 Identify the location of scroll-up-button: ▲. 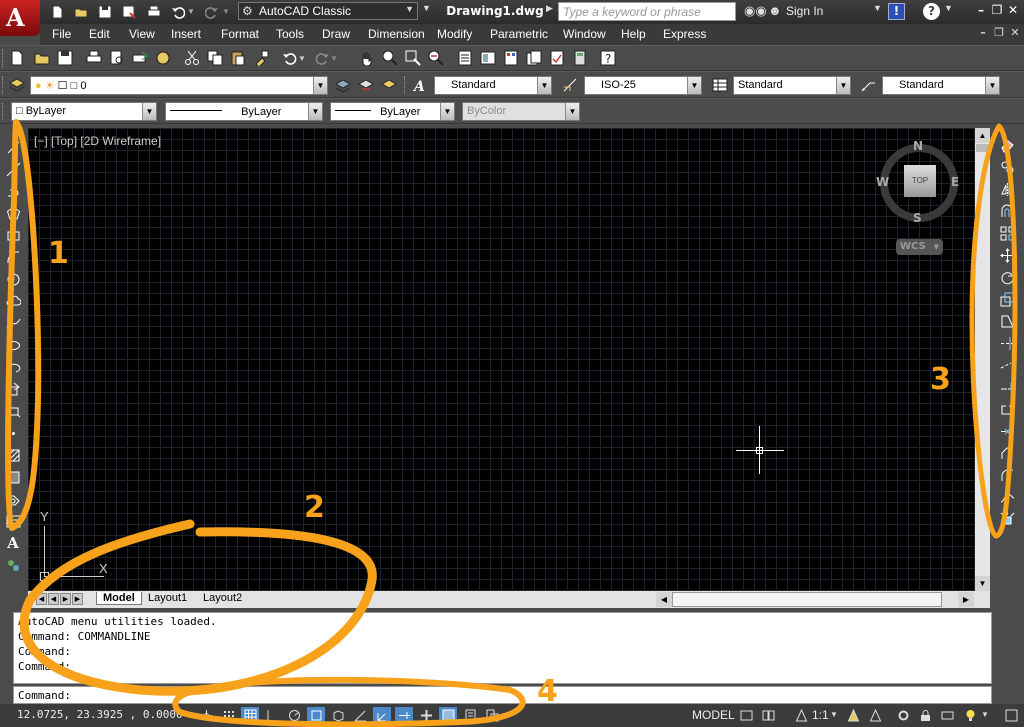
(982, 135).